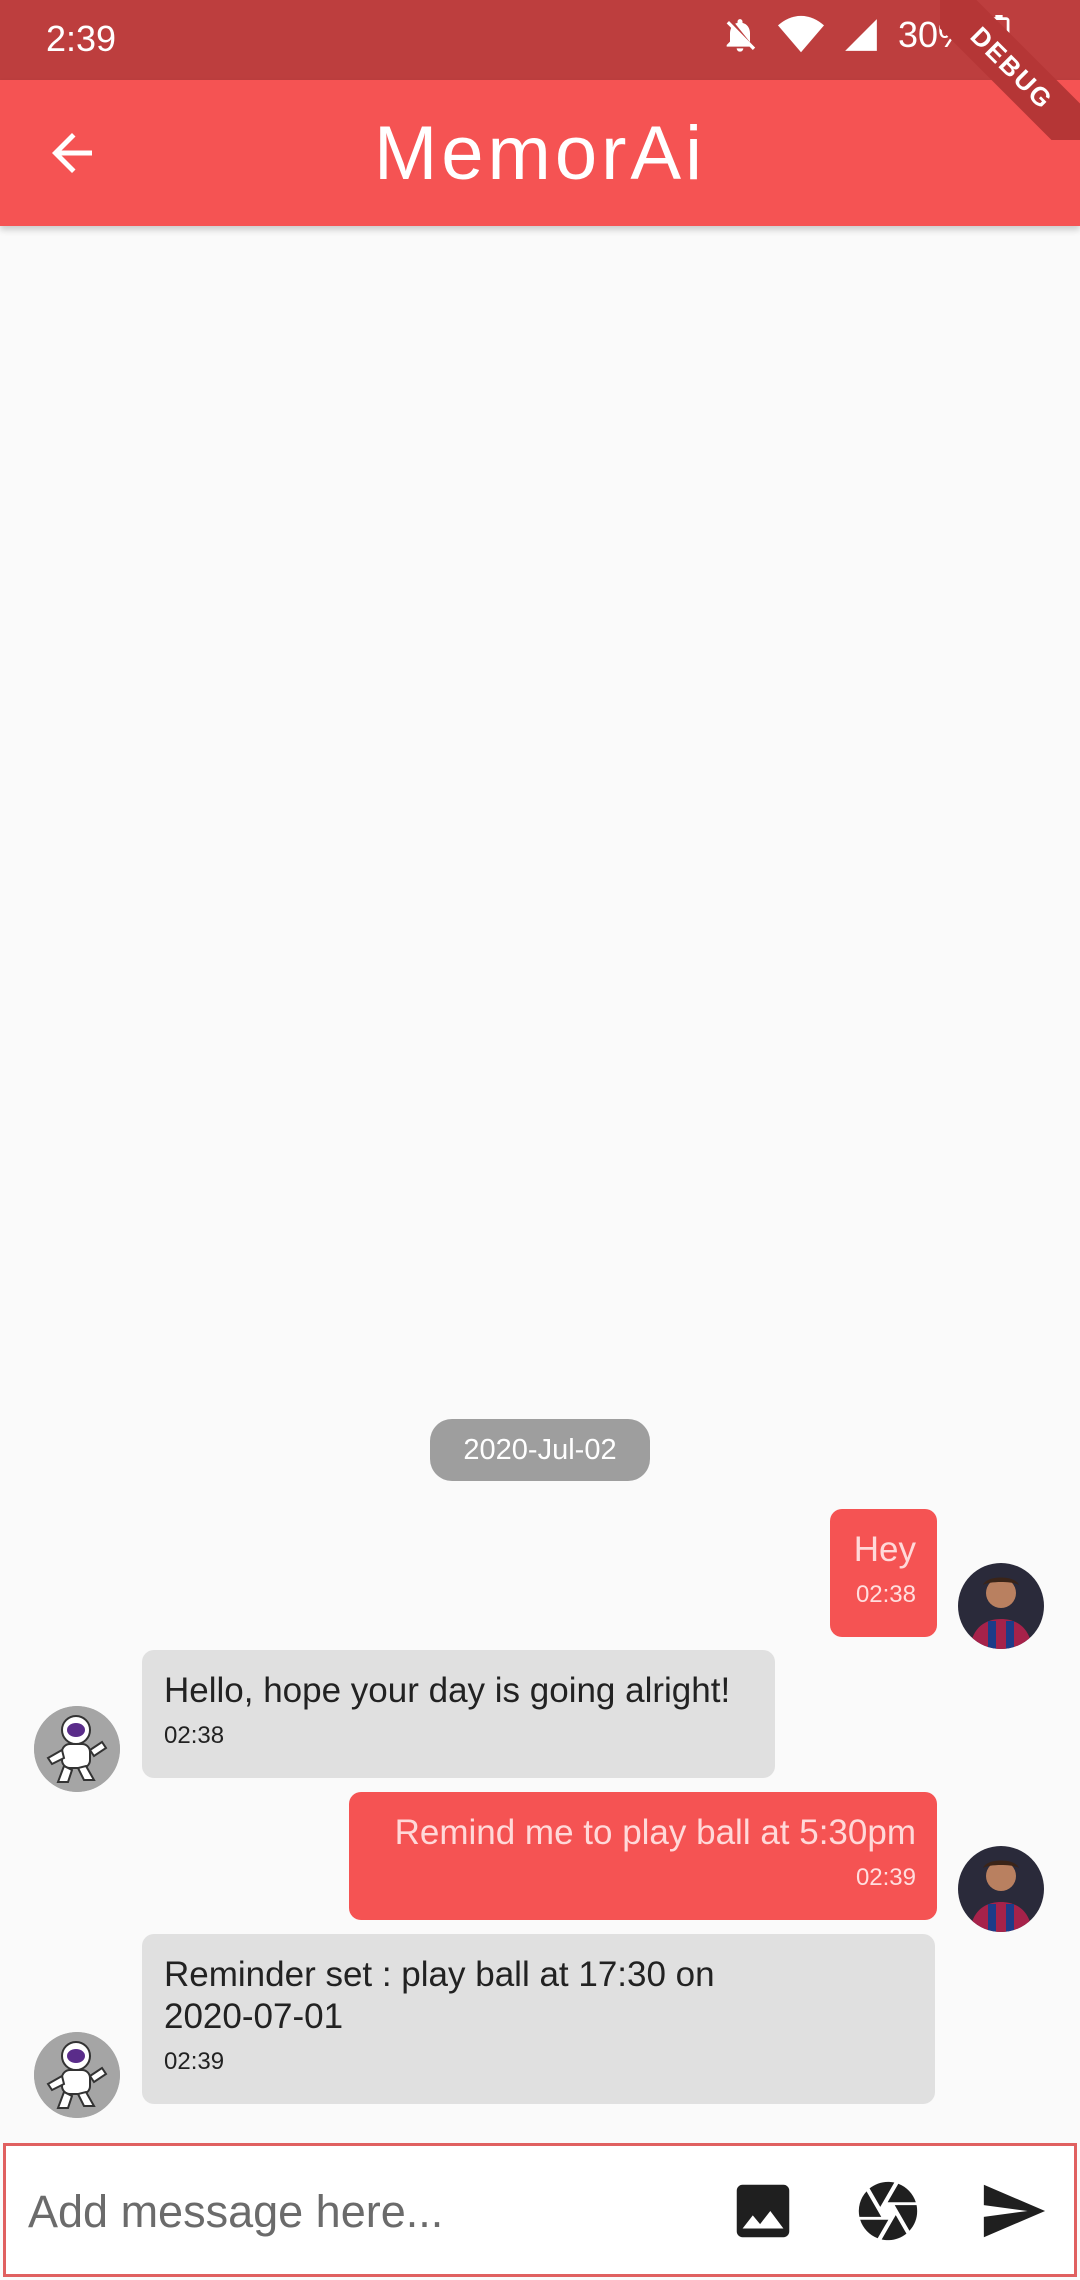  I want to click on message-text: Hello, hope your day is going alright!, so click(447, 1690).